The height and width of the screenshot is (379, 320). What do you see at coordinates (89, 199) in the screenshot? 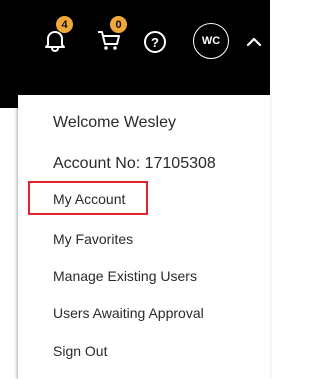
I see `menu-item-my-account: My Account` at bounding box center [89, 199].